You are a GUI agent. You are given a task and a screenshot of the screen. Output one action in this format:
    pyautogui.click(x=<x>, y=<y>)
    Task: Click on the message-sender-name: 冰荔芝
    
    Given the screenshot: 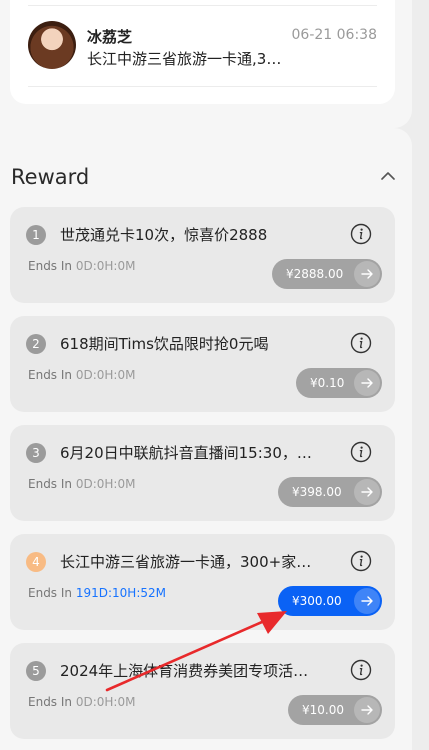 What is the action you would take?
    pyautogui.click(x=110, y=37)
    